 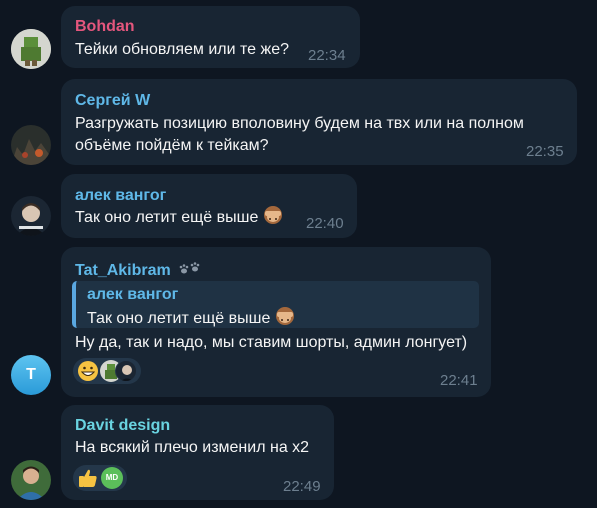 I want to click on reactor-avatar: MD, so click(x=112, y=478).